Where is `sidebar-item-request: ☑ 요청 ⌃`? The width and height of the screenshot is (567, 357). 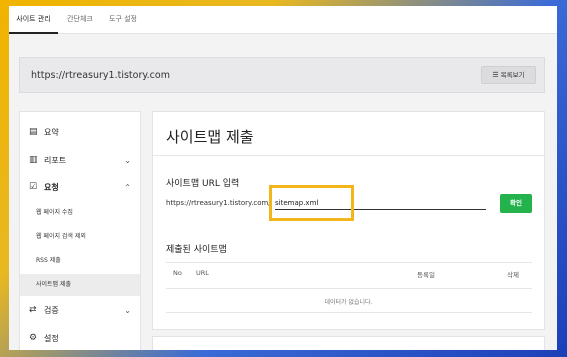
sidebar-item-request: ☑ 요청 ⌃ is located at coordinates (80, 188).